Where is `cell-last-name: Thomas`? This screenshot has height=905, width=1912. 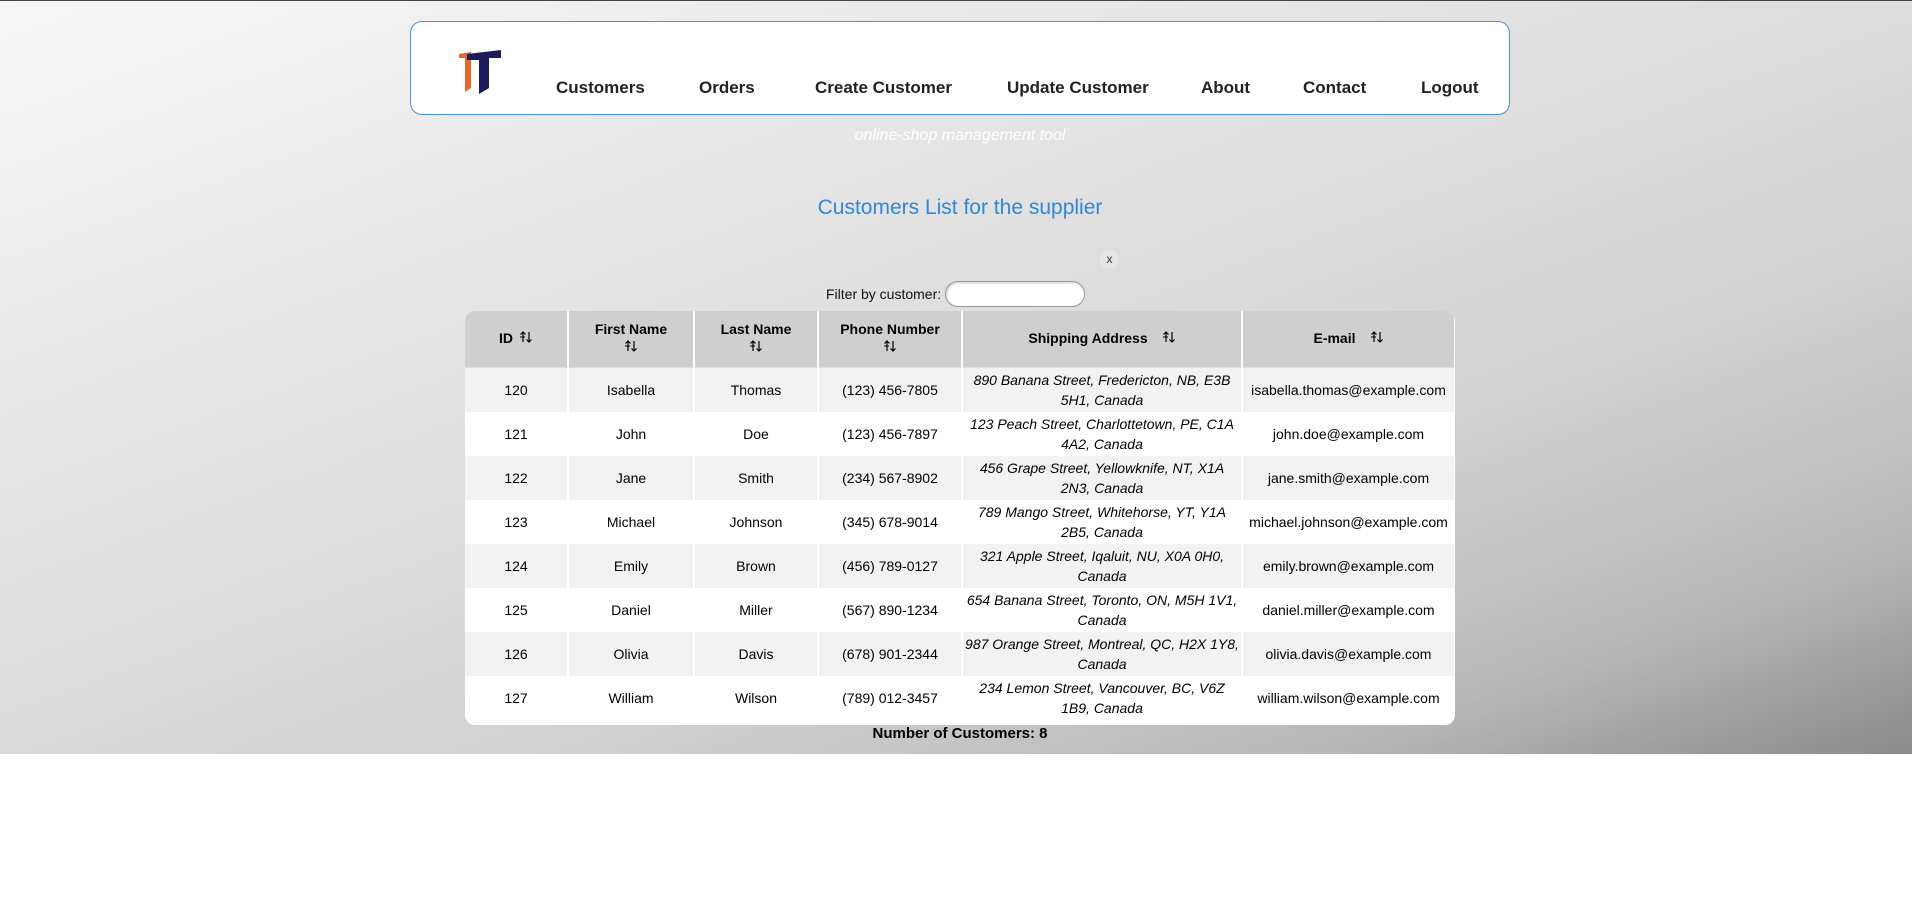
cell-last-name: Thomas is located at coordinates (757, 390).